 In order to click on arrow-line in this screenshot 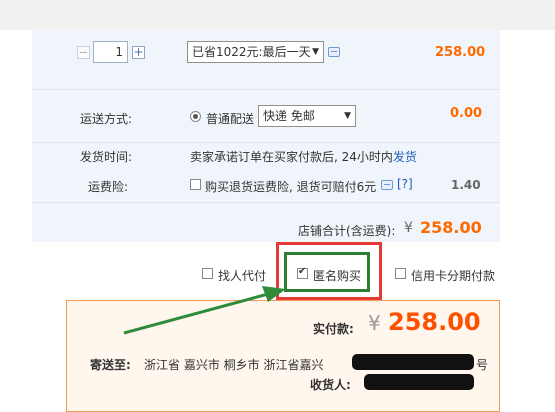, I will do `click(196, 313)`.